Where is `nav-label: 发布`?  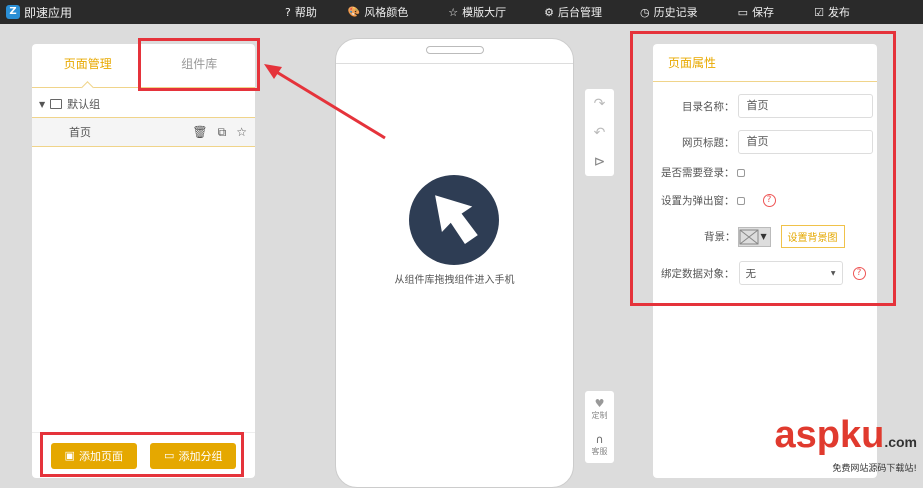 nav-label: 发布 is located at coordinates (838, 12).